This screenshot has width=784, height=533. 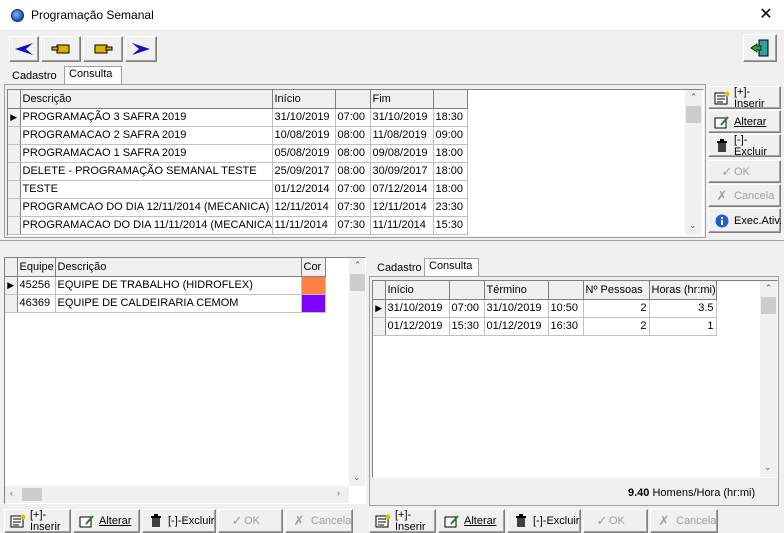 What do you see at coordinates (744, 195) in the screenshot?
I see `cancela-button: ✗ Cancela` at bounding box center [744, 195].